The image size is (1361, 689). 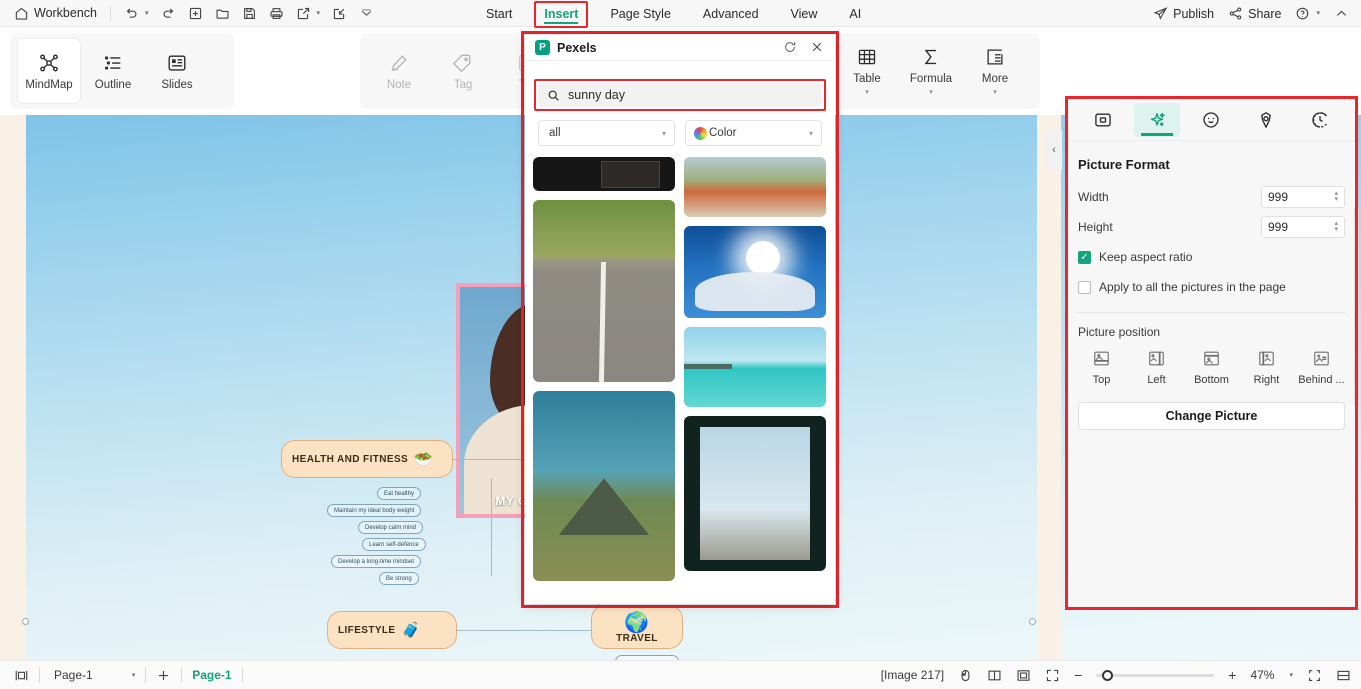 I want to click on close-icon, so click(x=817, y=47).